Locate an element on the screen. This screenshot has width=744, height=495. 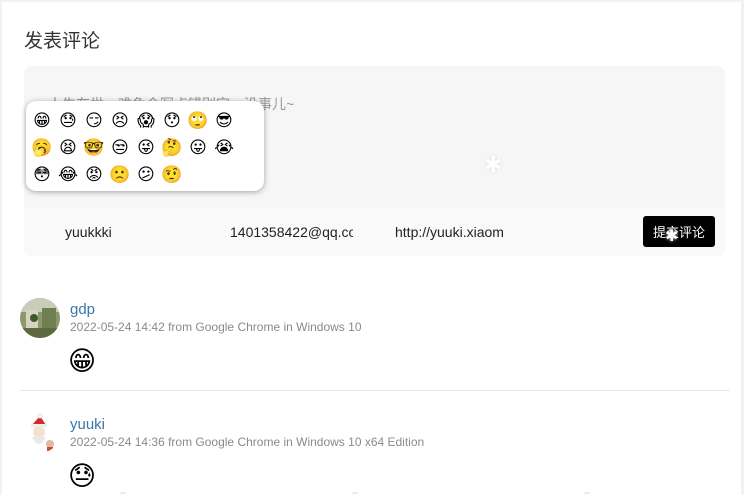
email-input is located at coordinates (291, 232).